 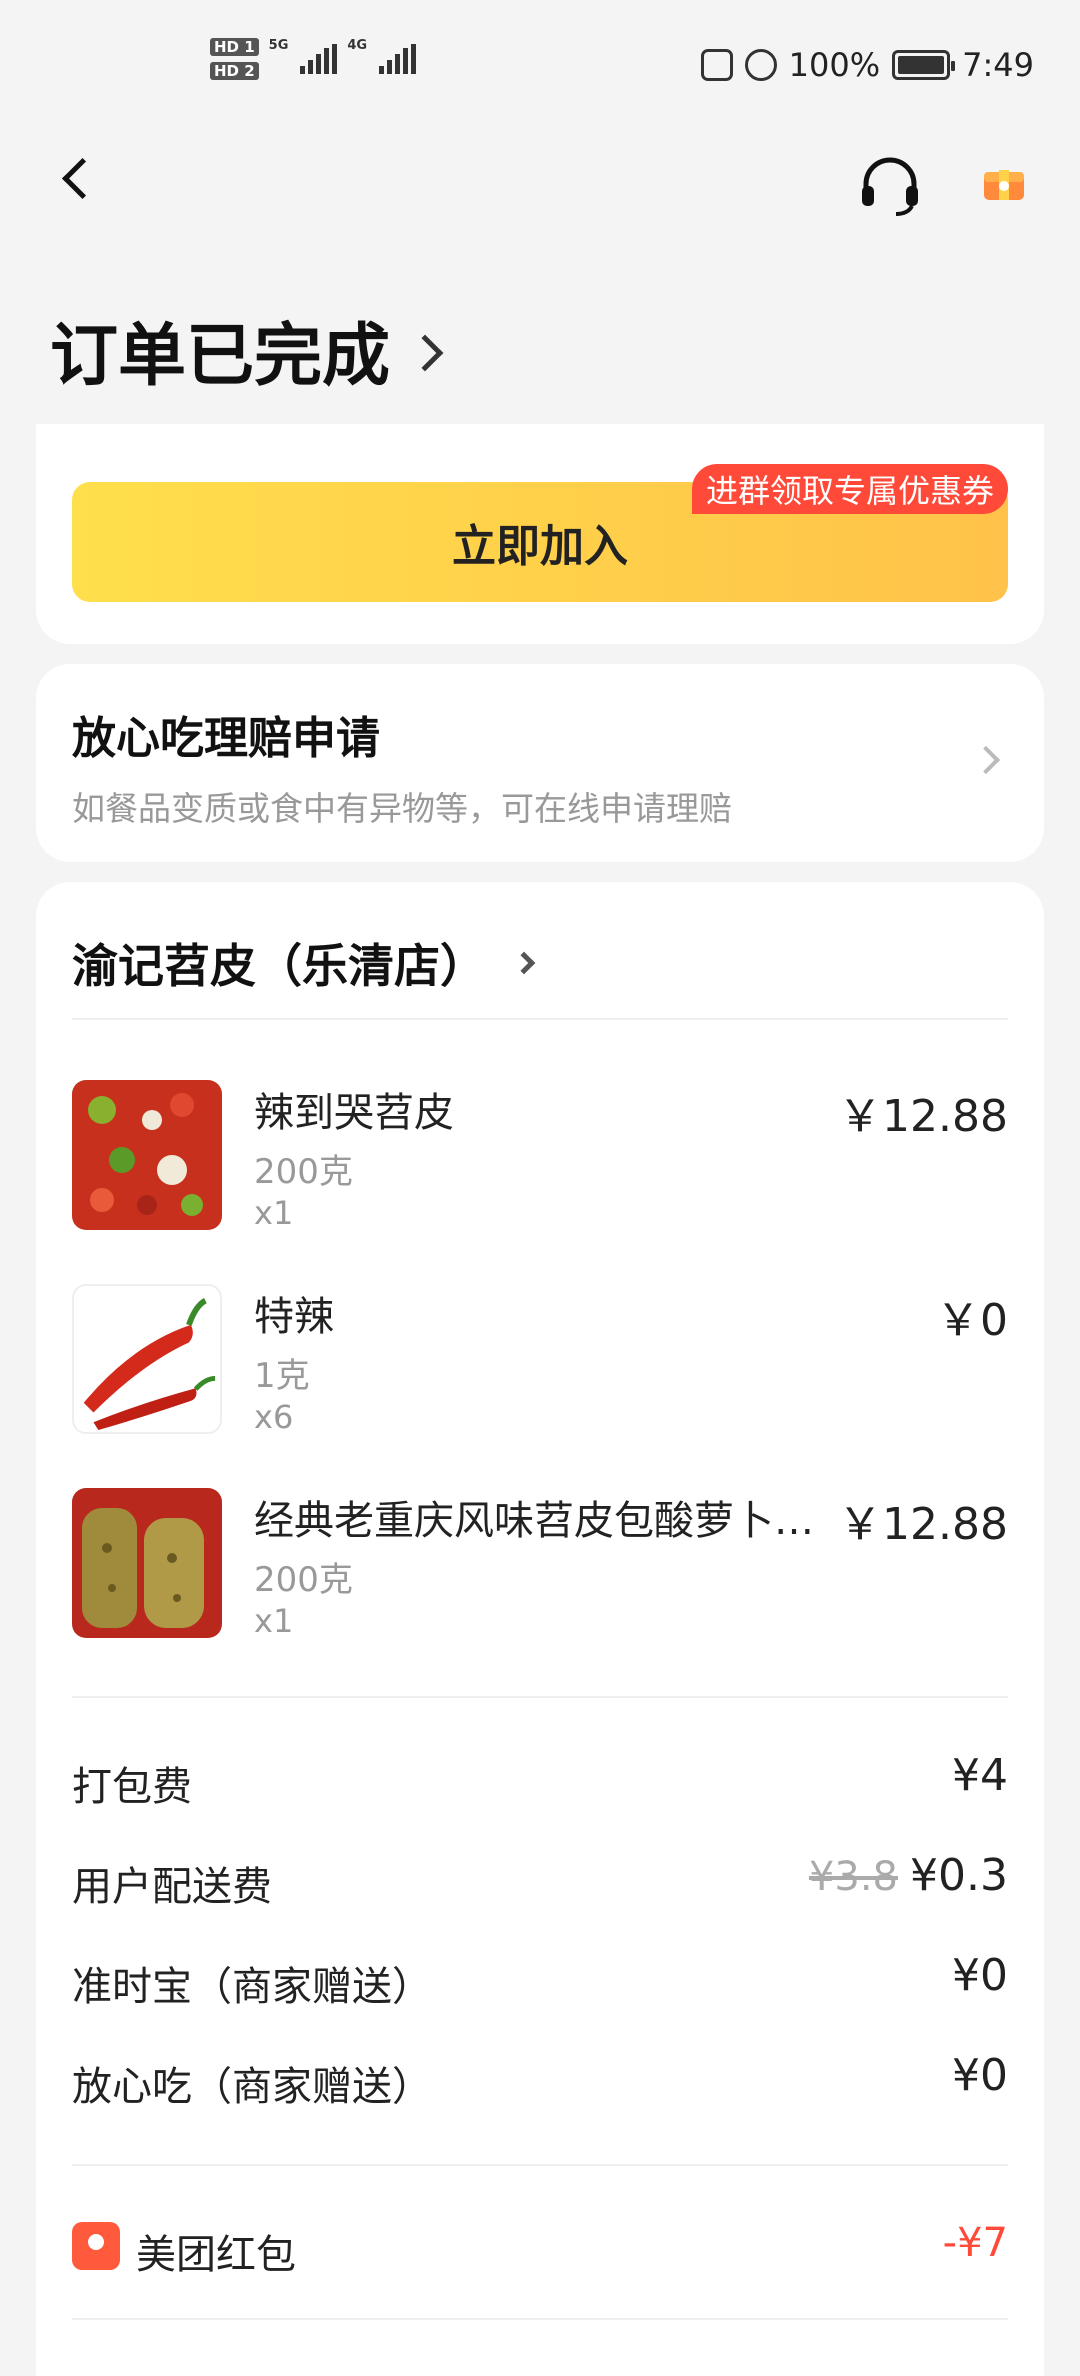 I want to click on fee-value: ¥0.3, so click(x=959, y=1875).